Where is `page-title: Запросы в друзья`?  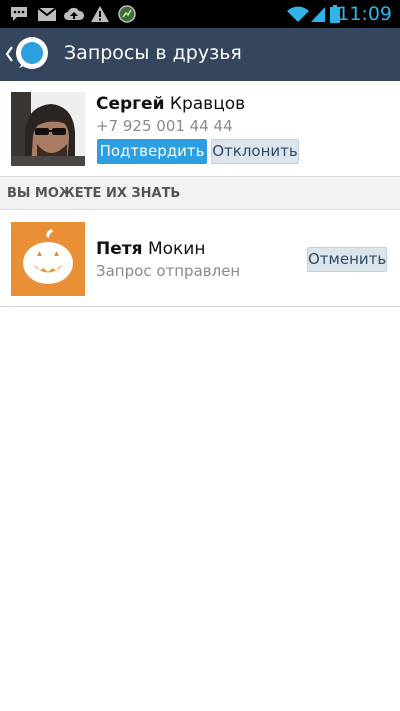
page-title: Запросы в друзья is located at coordinates (153, 53).